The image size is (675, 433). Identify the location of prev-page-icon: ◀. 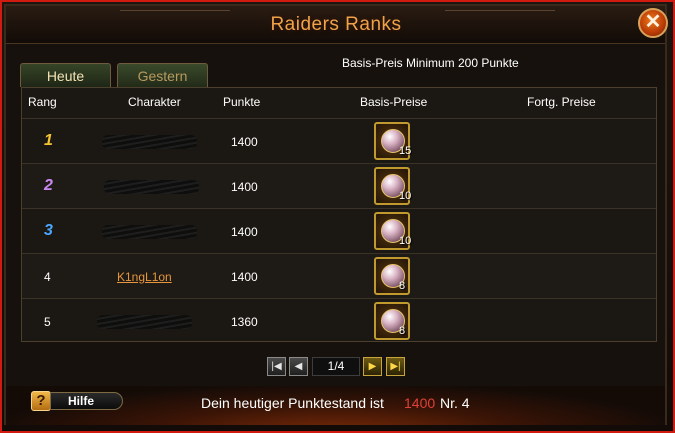
(298, 366).